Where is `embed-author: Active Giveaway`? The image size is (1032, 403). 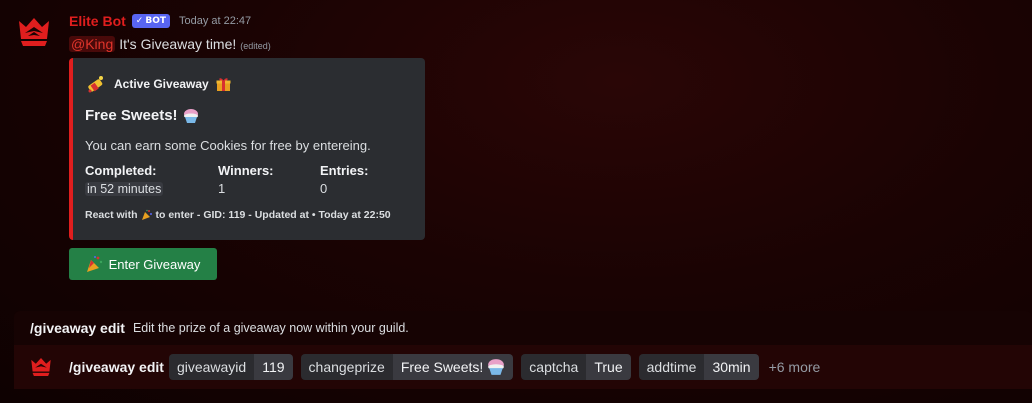
embed-author: Active Giveaway is located at coordinates (158, 84).